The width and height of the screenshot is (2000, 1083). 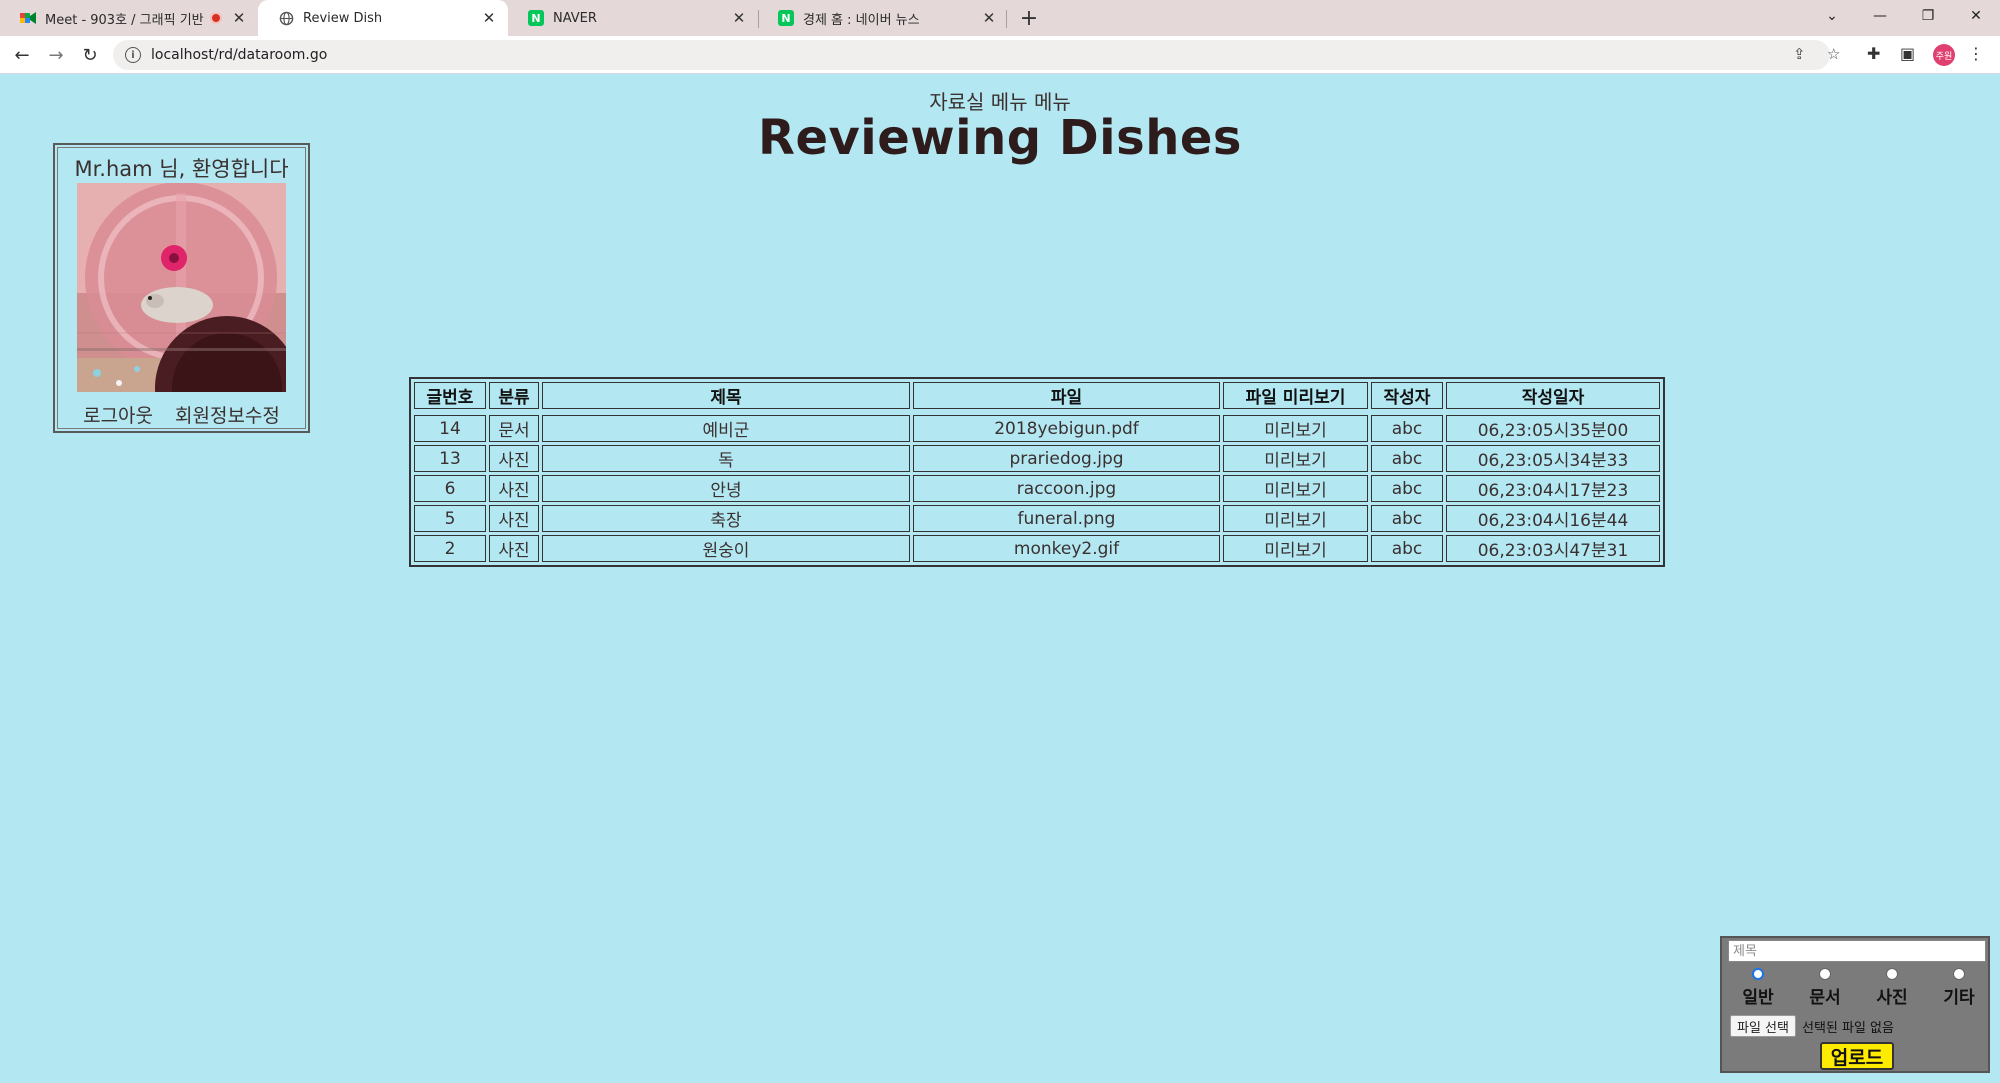 I want to click on cell-file: raccoon.jpg, so click(x=1066, y=488).